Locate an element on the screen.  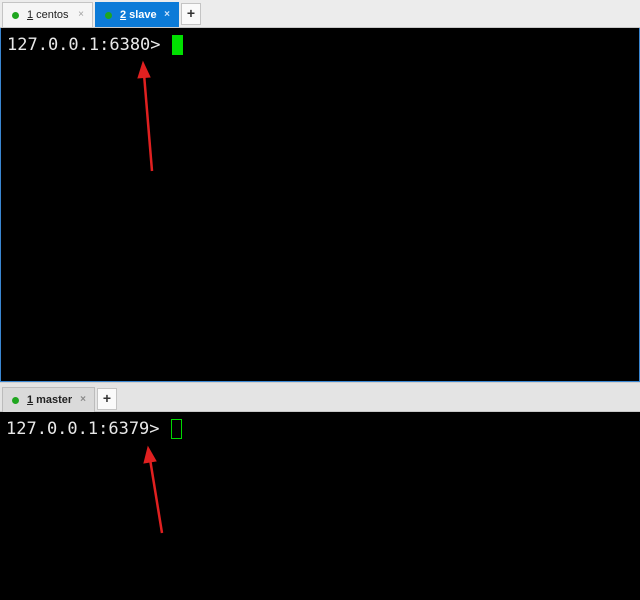
tab-slave: 2 slave × is located at coordinates (137, 14).